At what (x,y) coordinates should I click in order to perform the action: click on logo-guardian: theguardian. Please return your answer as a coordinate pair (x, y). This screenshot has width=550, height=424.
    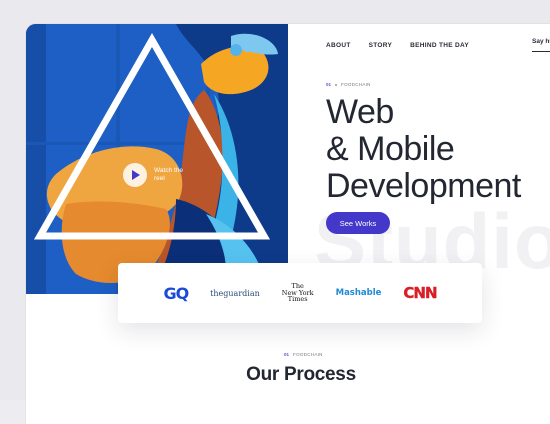
    Looking at the image, I should click on (235, 293).